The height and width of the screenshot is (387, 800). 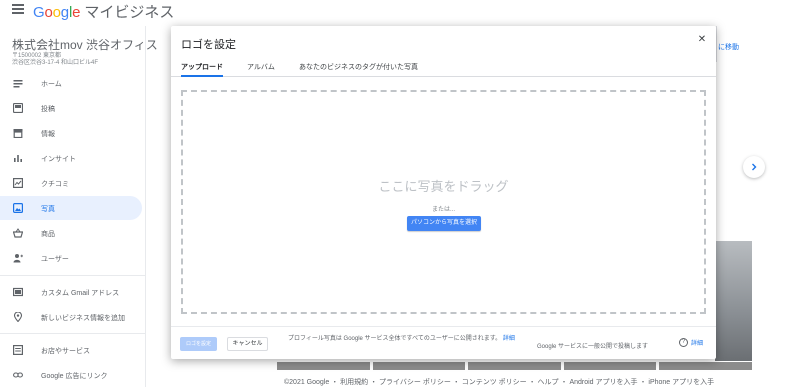 What do you see at coordinates (358, 69) in the screenshot?
I see `tab-tagged-photos: あなたのビジネスのタグが付いた写真` at bounding box center [358, 69].